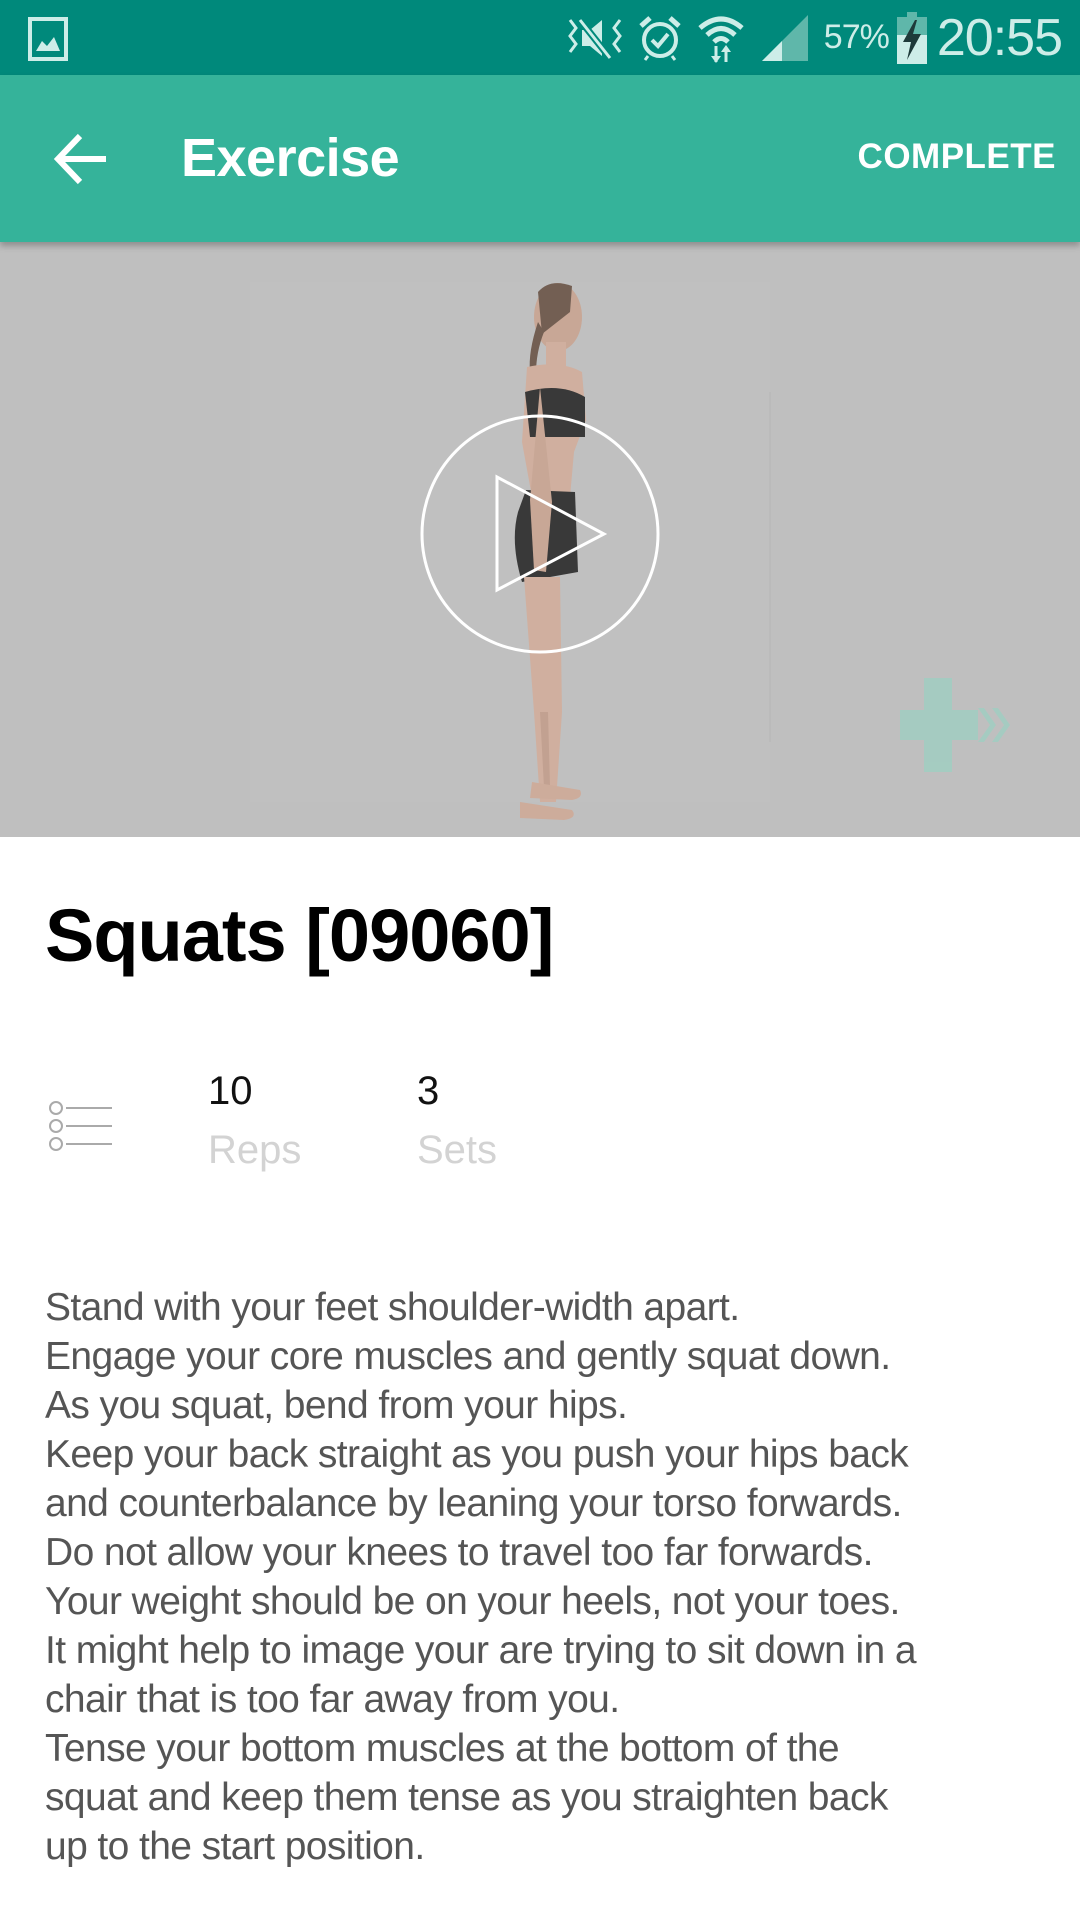 Image resolution: width=1080 pixels, height=1920 pixels. Describe the element at coordinates (48, 39) in the screenshot. I see `gallery-notification-icon` at that location.